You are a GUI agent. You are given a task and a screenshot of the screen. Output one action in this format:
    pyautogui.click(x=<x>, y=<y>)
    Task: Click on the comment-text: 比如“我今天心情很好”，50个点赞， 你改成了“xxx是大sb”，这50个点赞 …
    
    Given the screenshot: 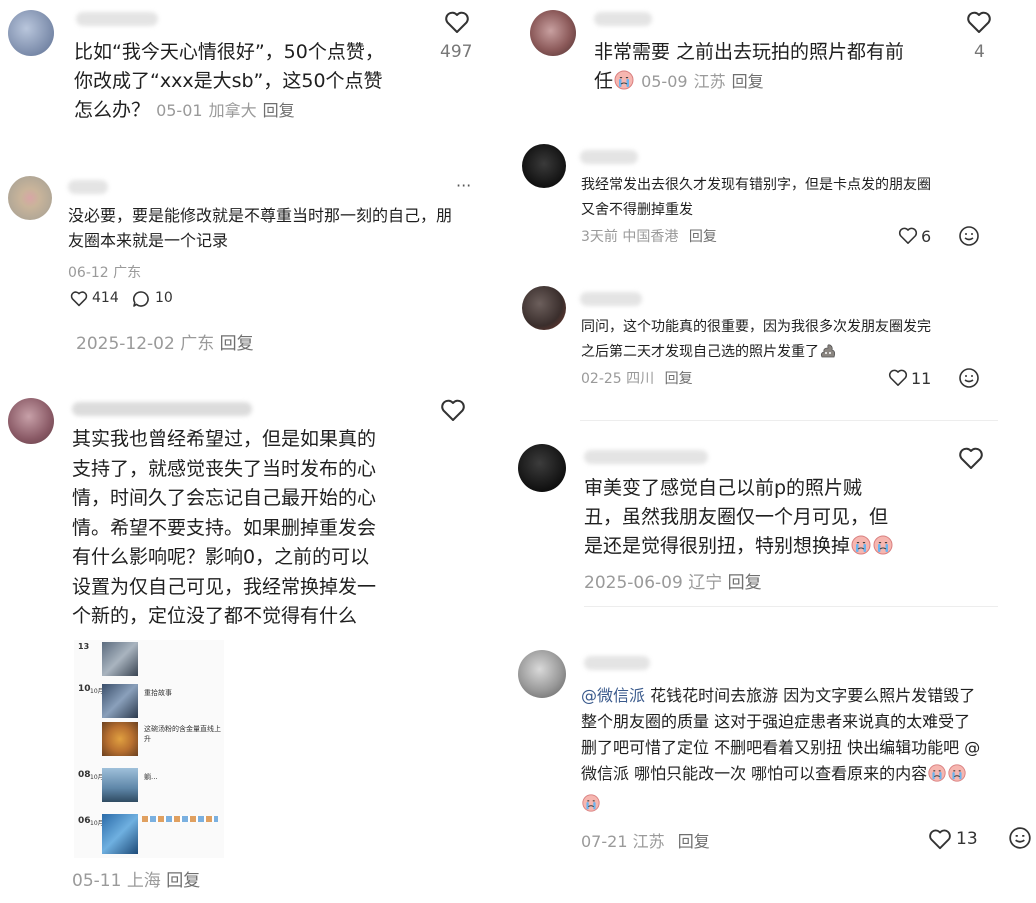 What is the action you would take?
    pyautogui.click(x=229, y=81)
    